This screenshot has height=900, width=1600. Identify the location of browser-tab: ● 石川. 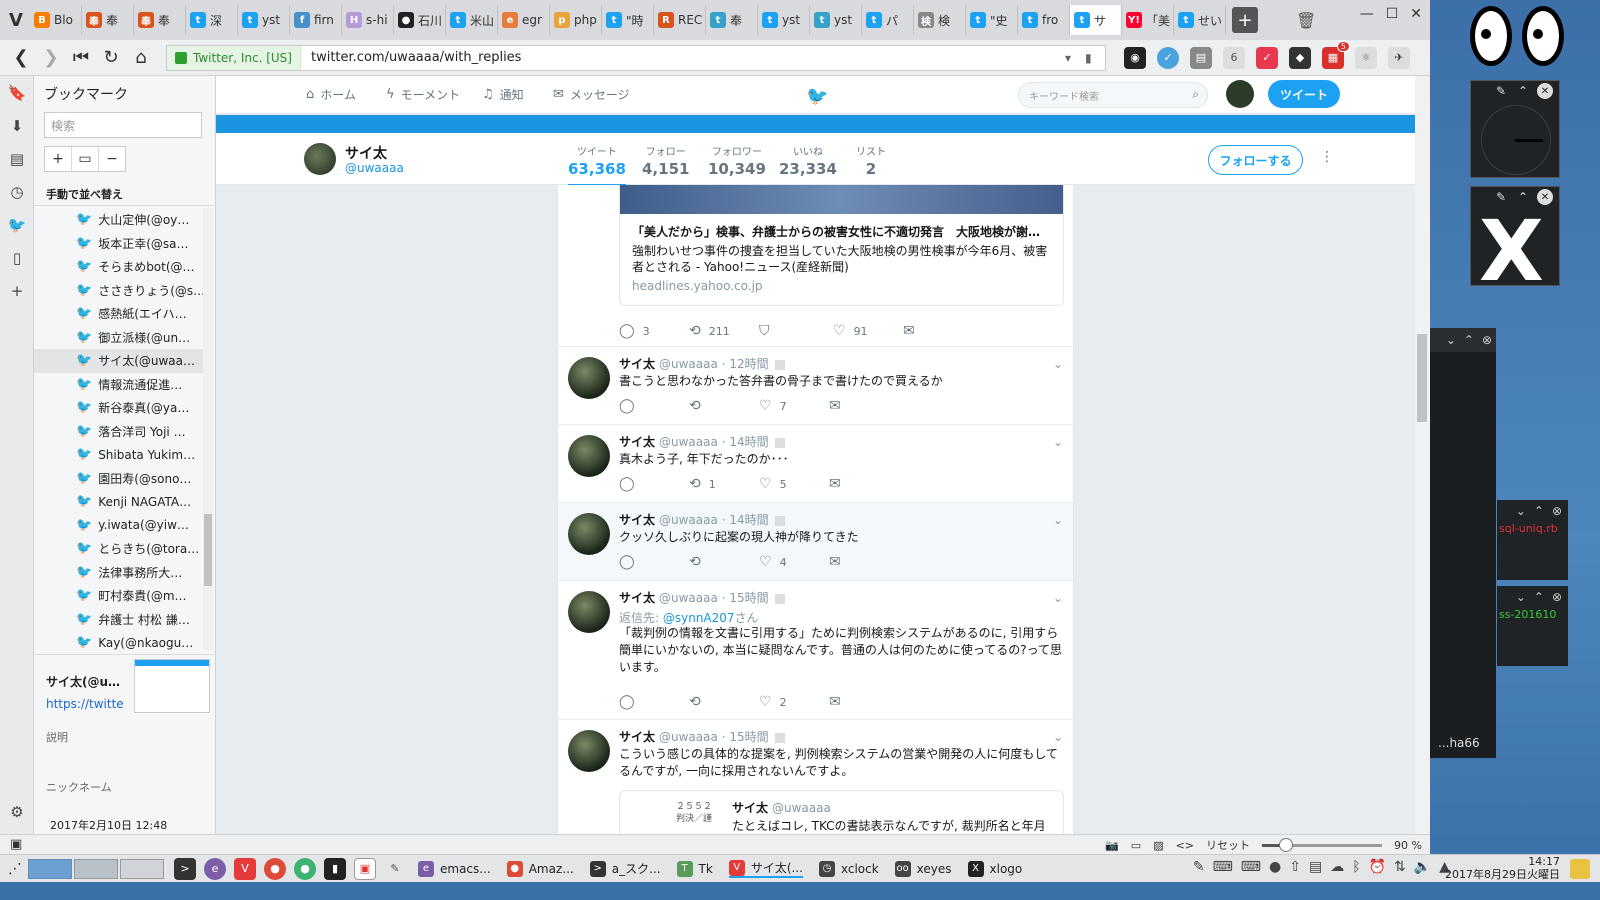
(420, 20).